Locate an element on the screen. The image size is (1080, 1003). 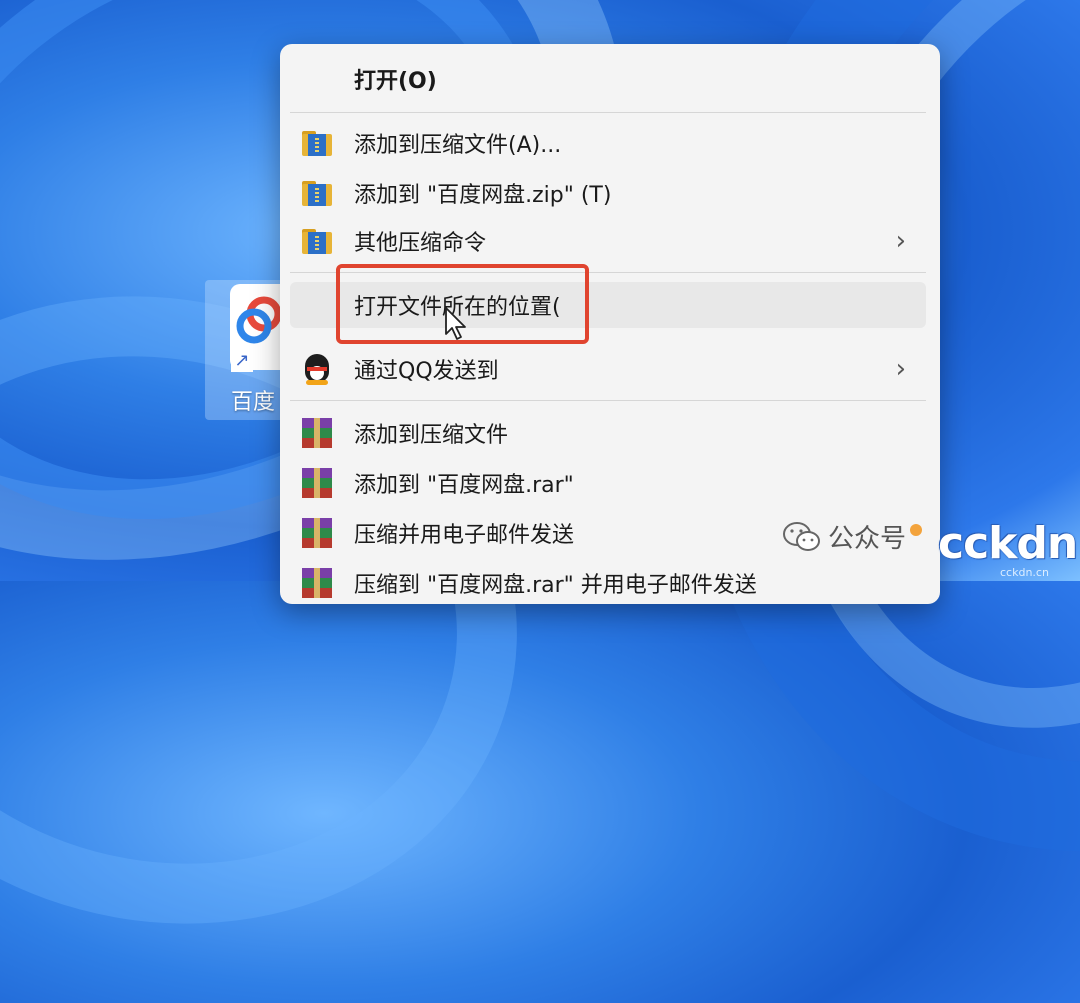
menu-item-add-to-zip: 添加到 "百度网盘.zip" (T) is located at coordinates (608, 193).